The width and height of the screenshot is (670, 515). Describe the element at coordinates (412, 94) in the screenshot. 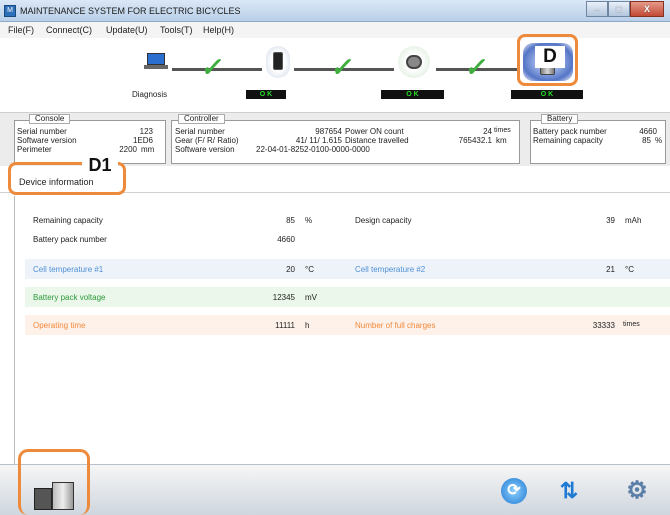

I see `status-ok-motor: O K` at that location.